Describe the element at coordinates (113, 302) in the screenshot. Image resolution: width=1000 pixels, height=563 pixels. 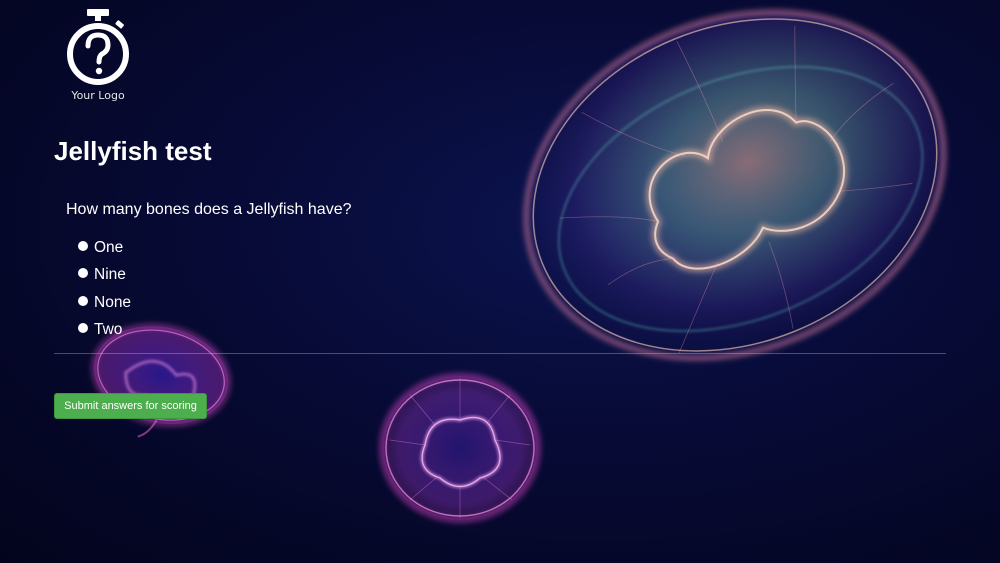
I see `answer-option-label: None` at that location.